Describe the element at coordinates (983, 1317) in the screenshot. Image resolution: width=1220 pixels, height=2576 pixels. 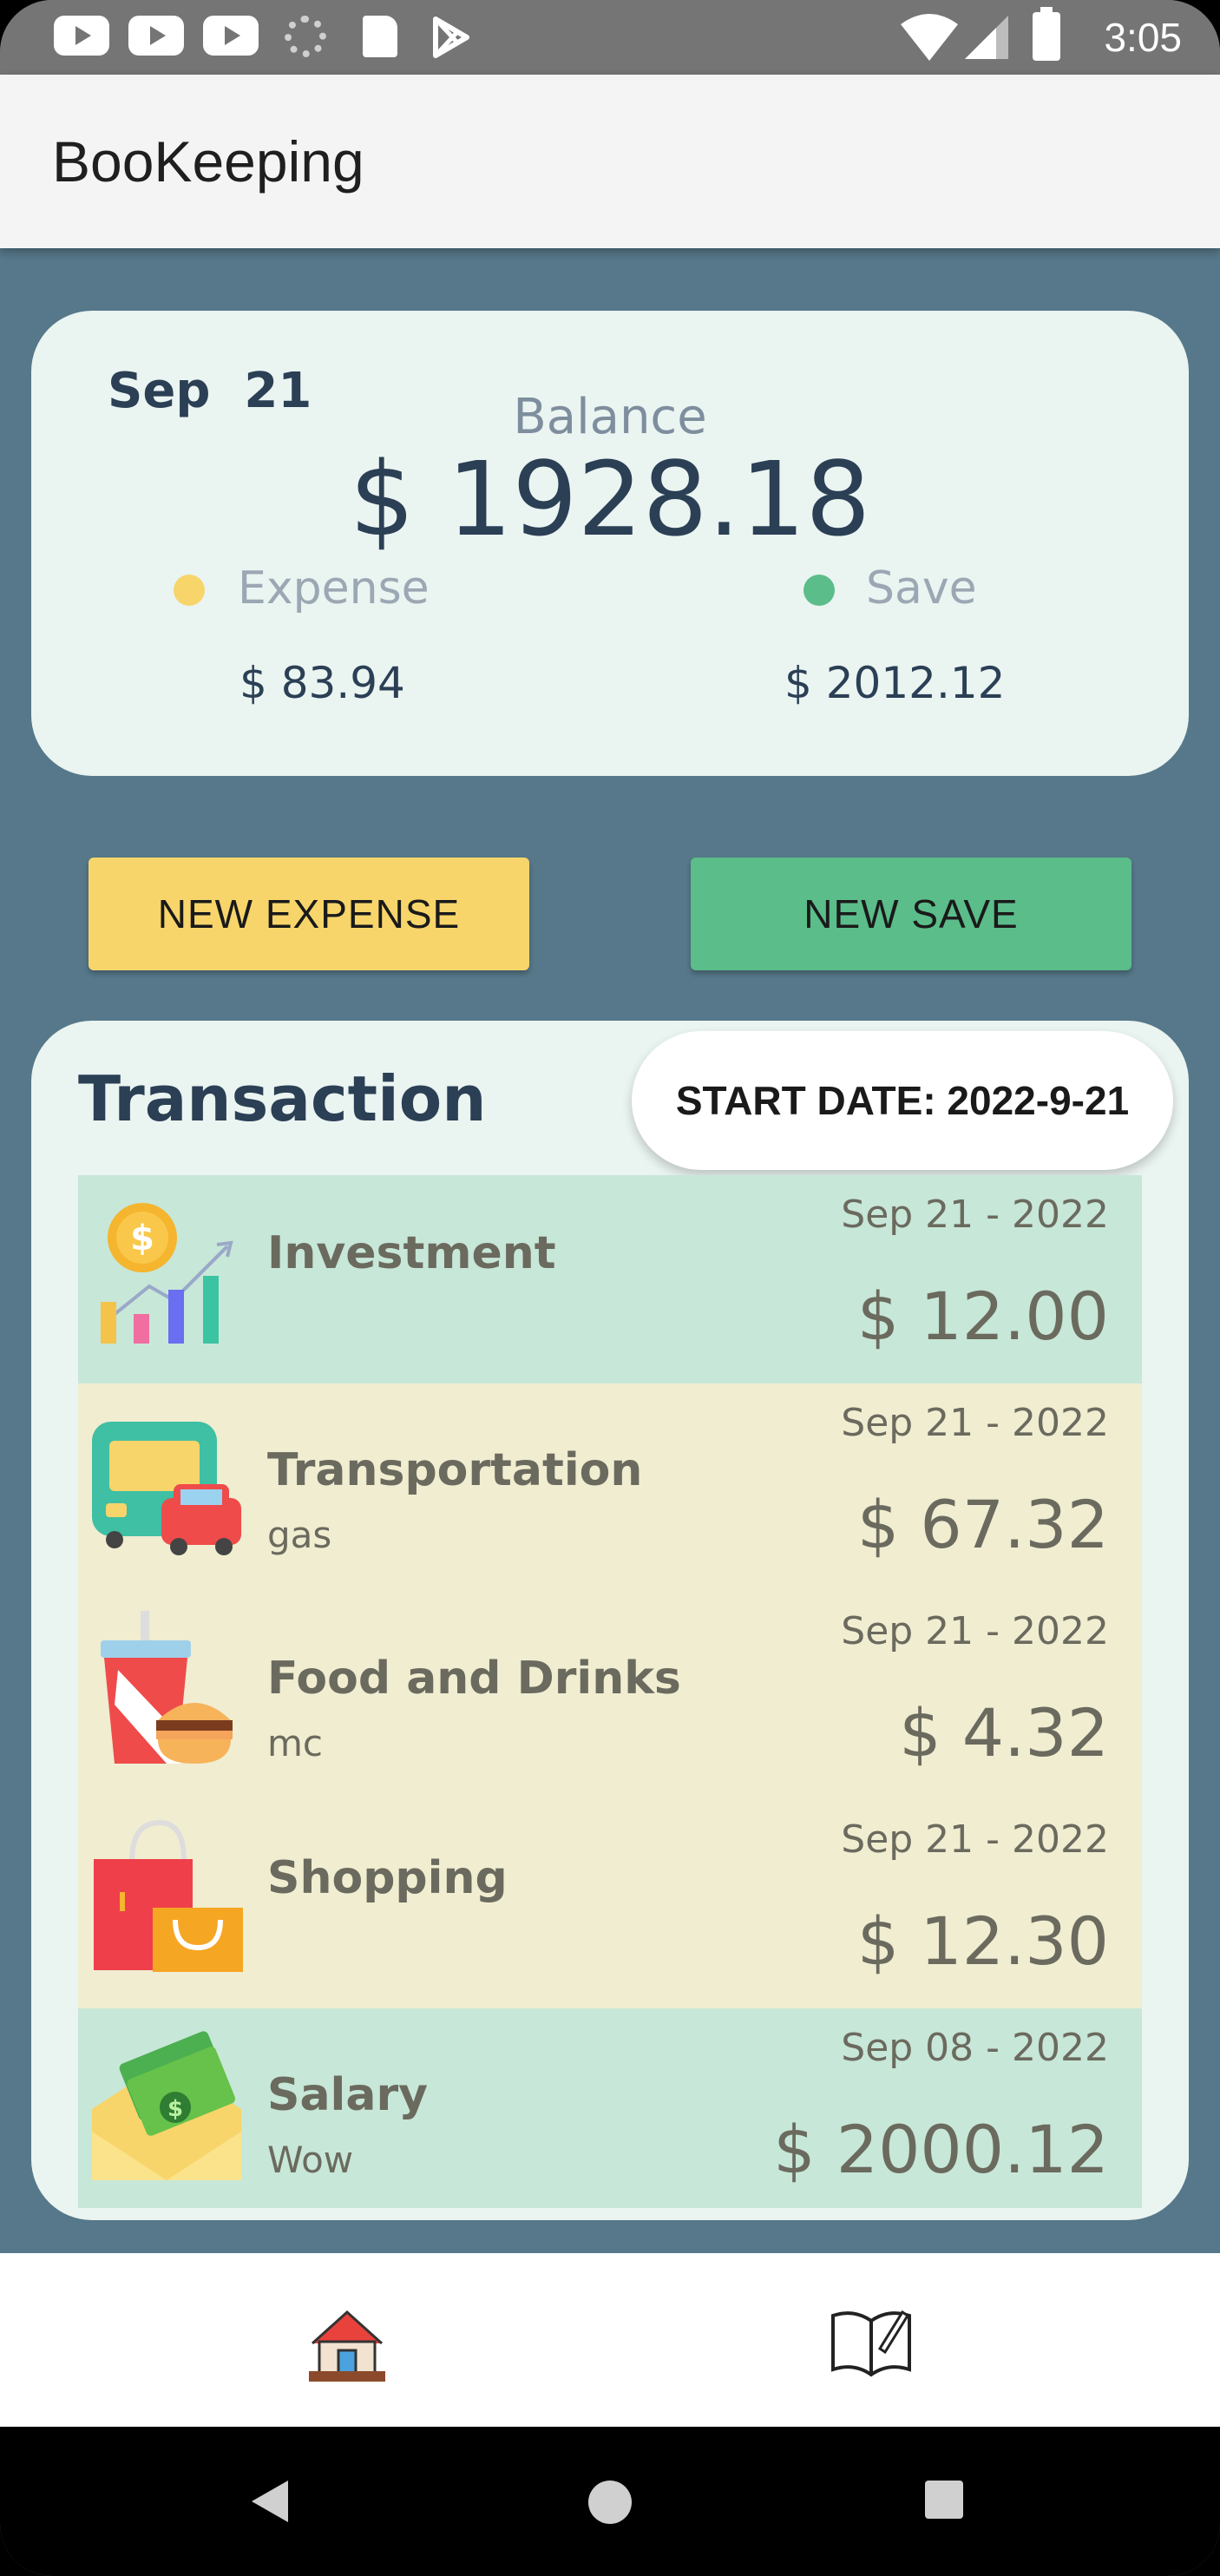
I see `transaction-amount: $ 12.00` at that location.